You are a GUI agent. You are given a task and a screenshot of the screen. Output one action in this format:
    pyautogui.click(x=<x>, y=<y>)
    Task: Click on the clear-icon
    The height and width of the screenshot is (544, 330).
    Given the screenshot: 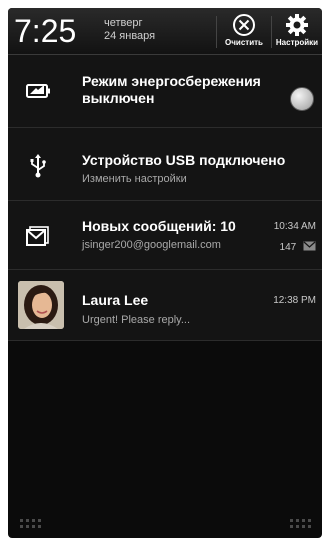 What is the action you would take?
    pyautogui.click(x=244, y=25)
    